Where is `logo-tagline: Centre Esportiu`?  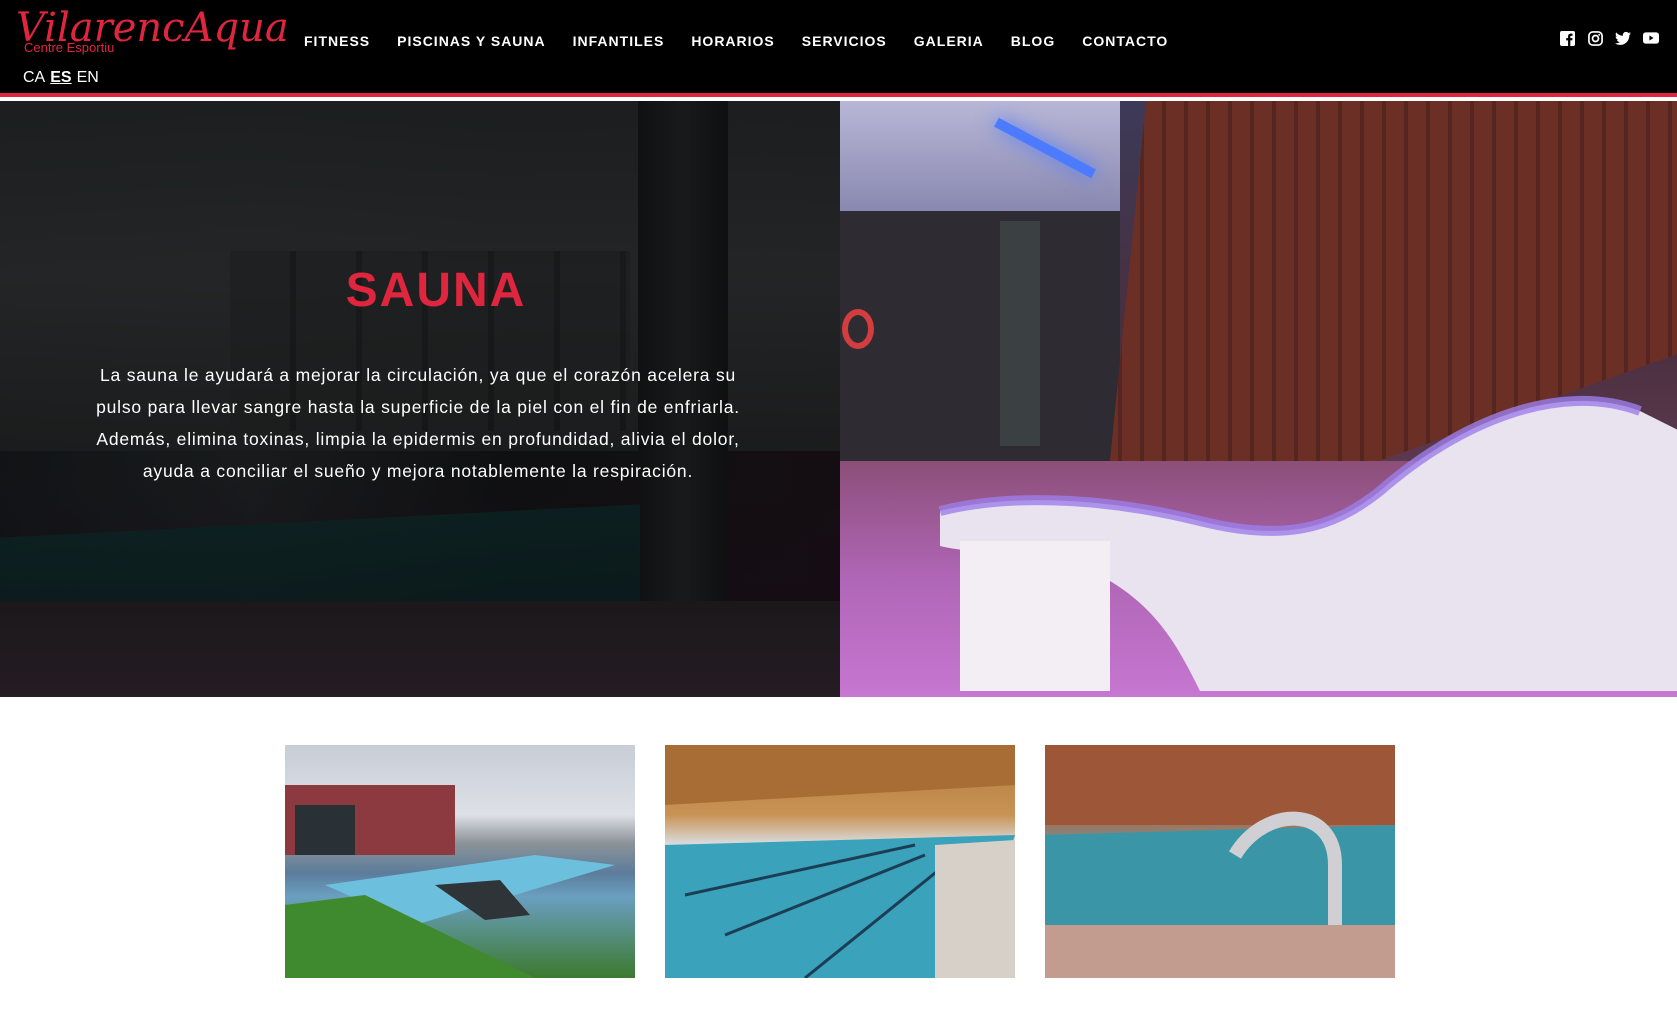 logo-tagline: Centre Esportiu is located at coordinates (69, 47).